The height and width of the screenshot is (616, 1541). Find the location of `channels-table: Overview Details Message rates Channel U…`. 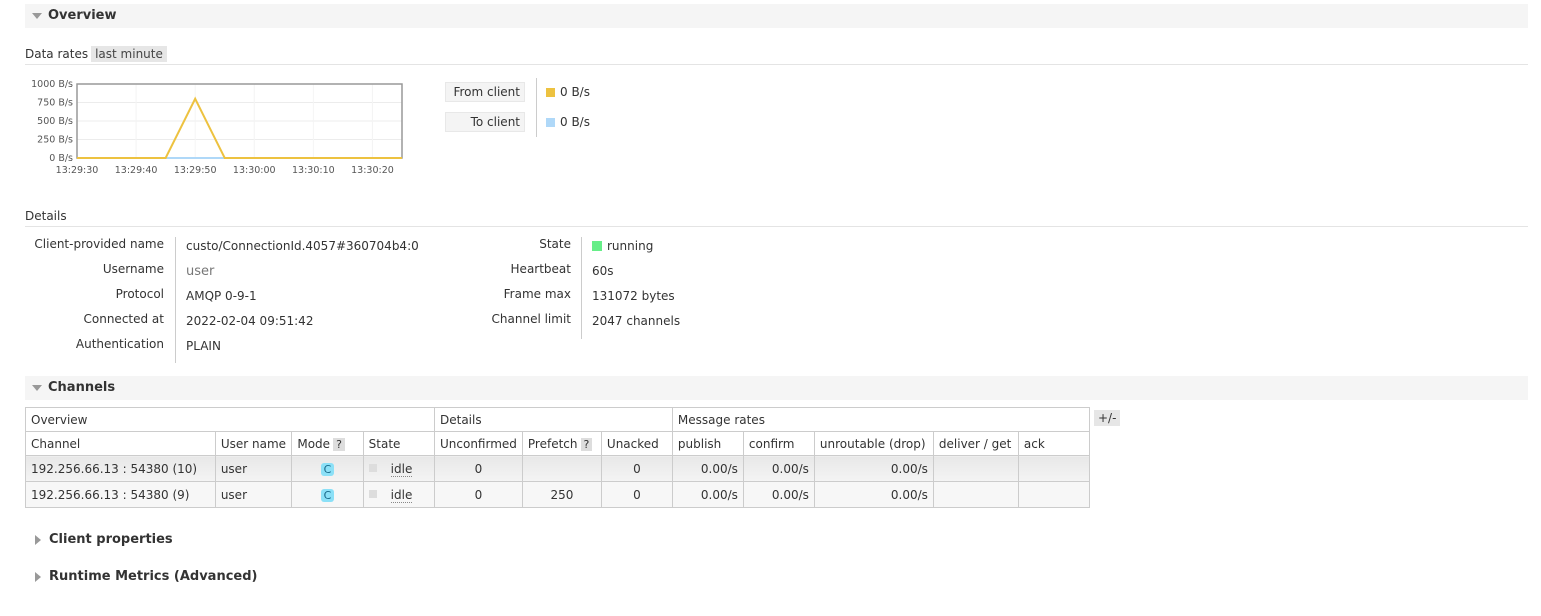

channels-table: Overview Details Message rates Channel U… is located at coordinates (557, 457).